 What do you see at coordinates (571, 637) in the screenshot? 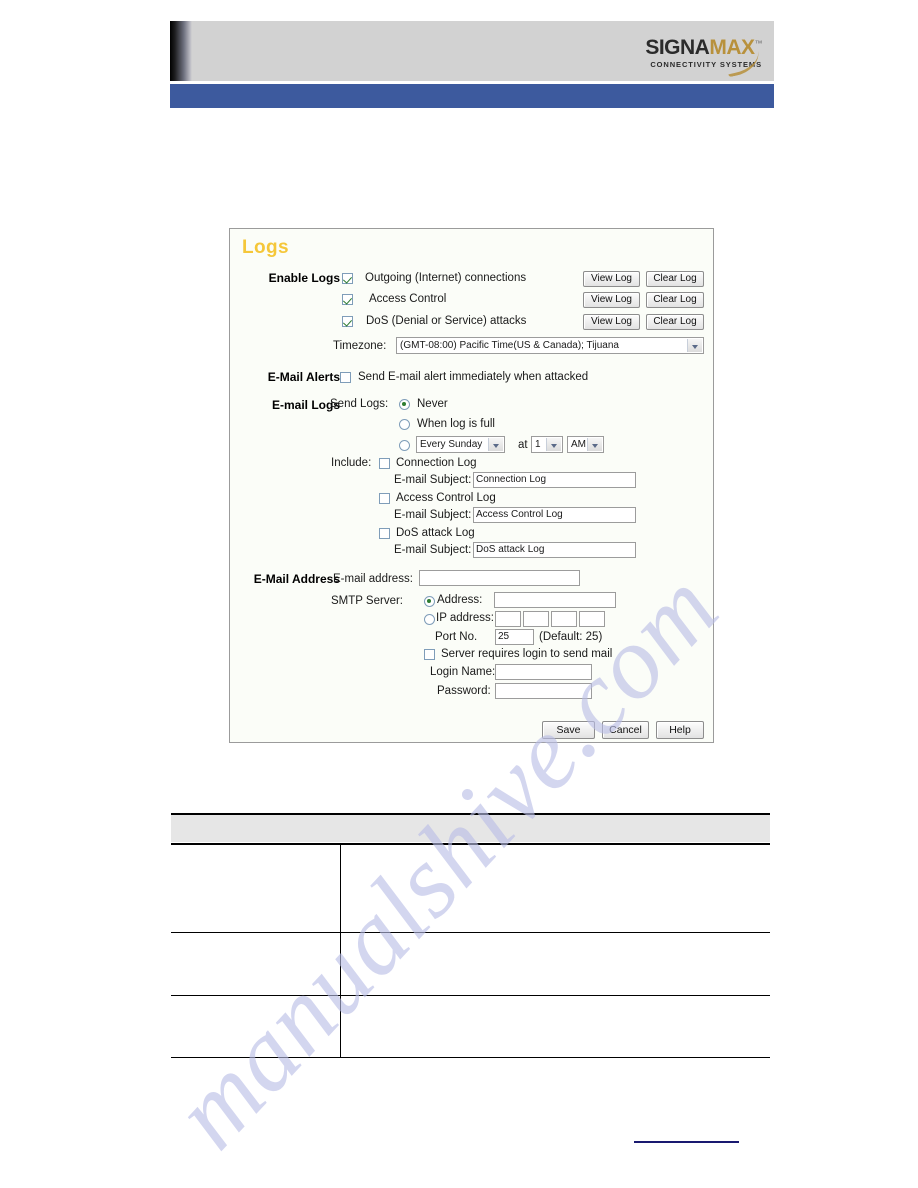
I see `label-port-default-note: (Default: 25)` at bounding box center [571, 637].